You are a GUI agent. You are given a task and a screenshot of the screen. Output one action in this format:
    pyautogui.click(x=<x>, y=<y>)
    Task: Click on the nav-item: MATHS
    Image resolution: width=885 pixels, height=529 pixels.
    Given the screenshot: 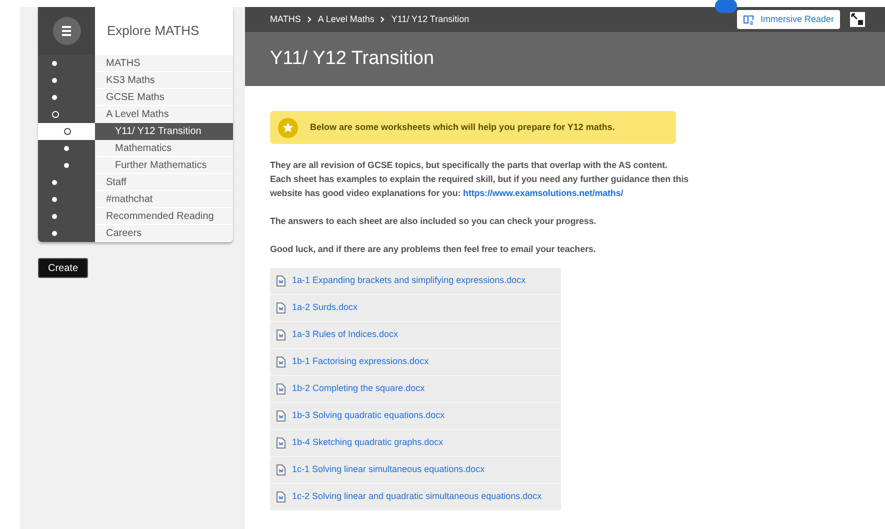 What is the action you would take?
    pyautogui.click(x=164, y=63)
    